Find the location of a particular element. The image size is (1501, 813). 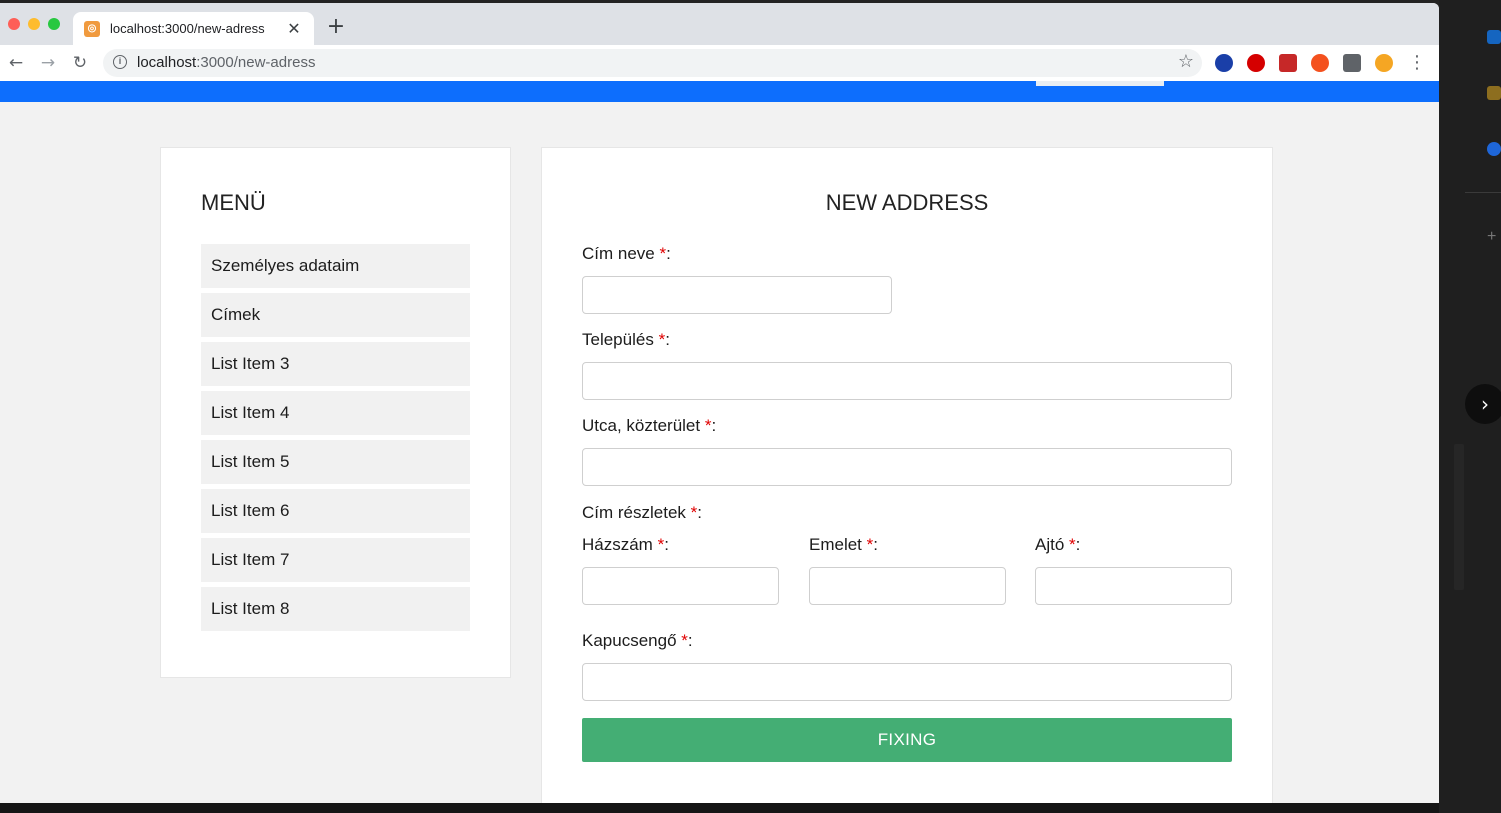

label-text: Cím neve is located at coordinates (618, 253).